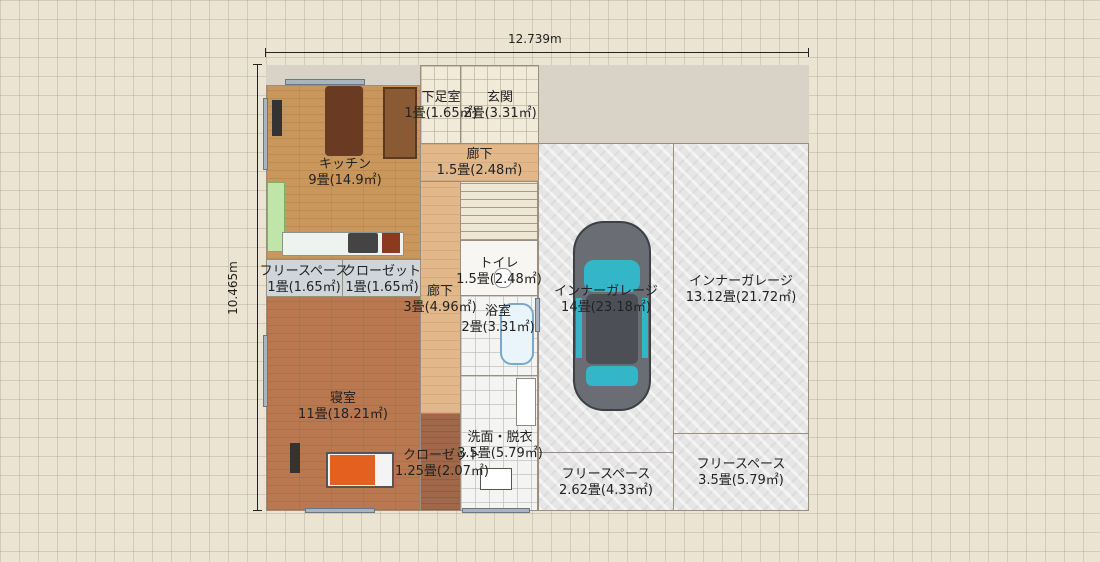  I want to click on free-space-b-label: フリースペース 3.5畳(5.79㎡), so click(741, 472).